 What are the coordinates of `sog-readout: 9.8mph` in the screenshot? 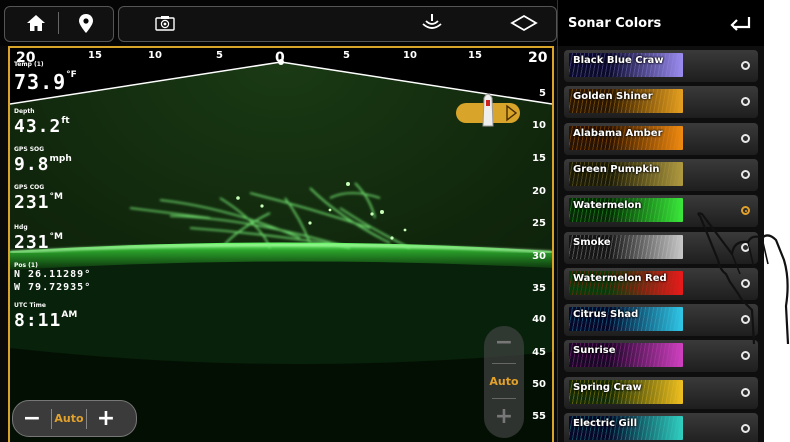 It's located at (43, 164).